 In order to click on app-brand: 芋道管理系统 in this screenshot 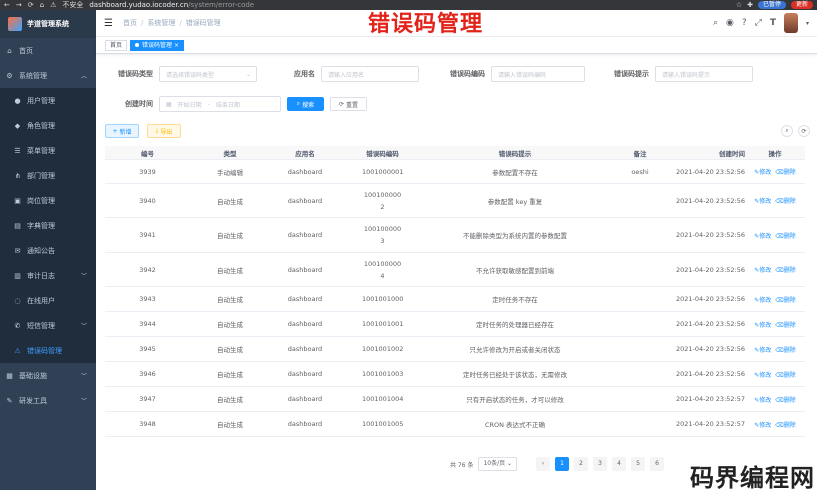, I will do `click(48, 24)`.